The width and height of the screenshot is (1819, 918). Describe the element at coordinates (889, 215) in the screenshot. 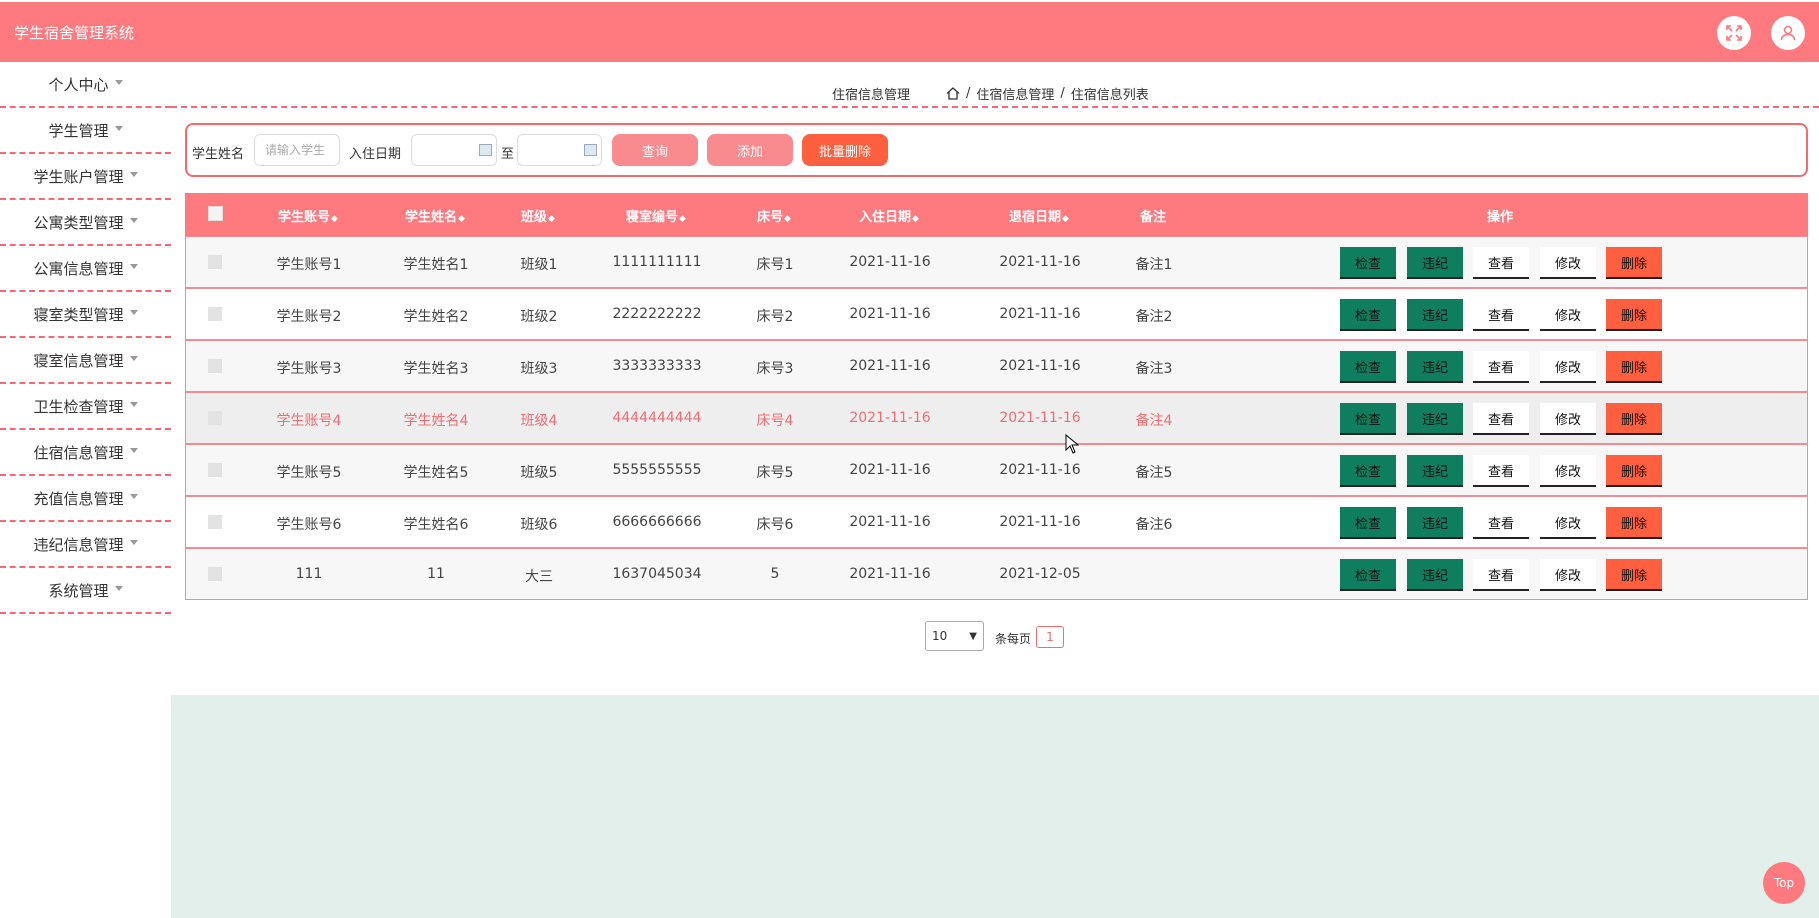

I see `column-header-checkin: 入住日期◆` at that location.